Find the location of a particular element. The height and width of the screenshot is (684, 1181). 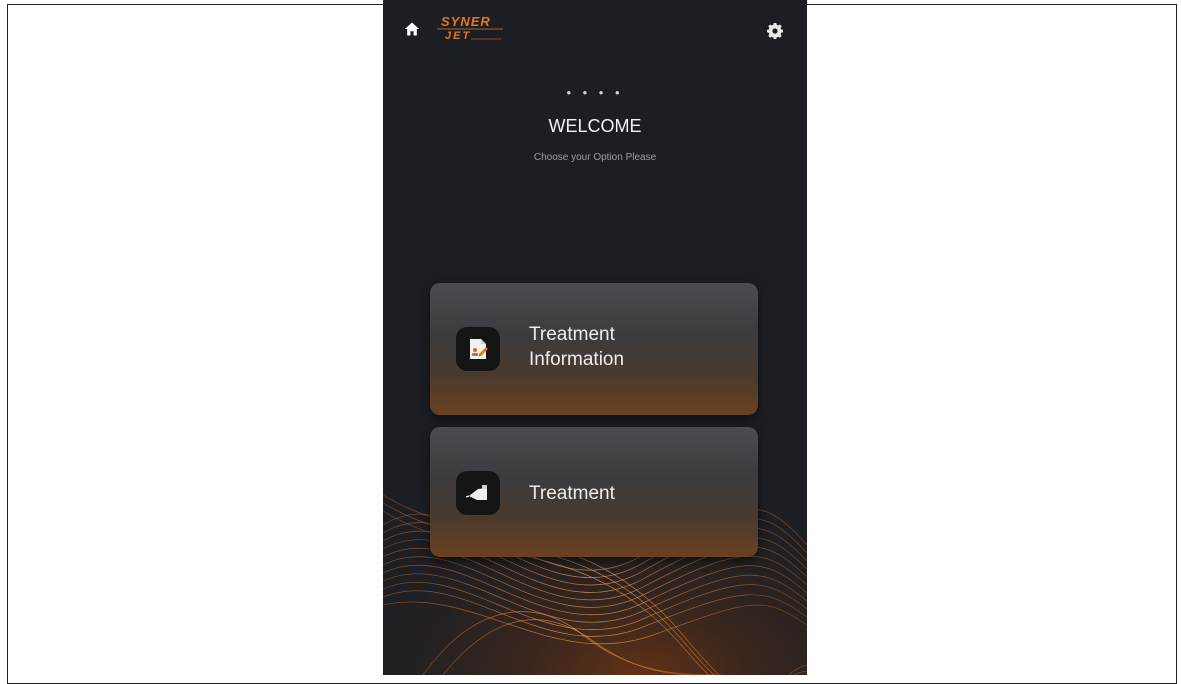

option-label: Treatment Information is located at coordinates (577, 347).